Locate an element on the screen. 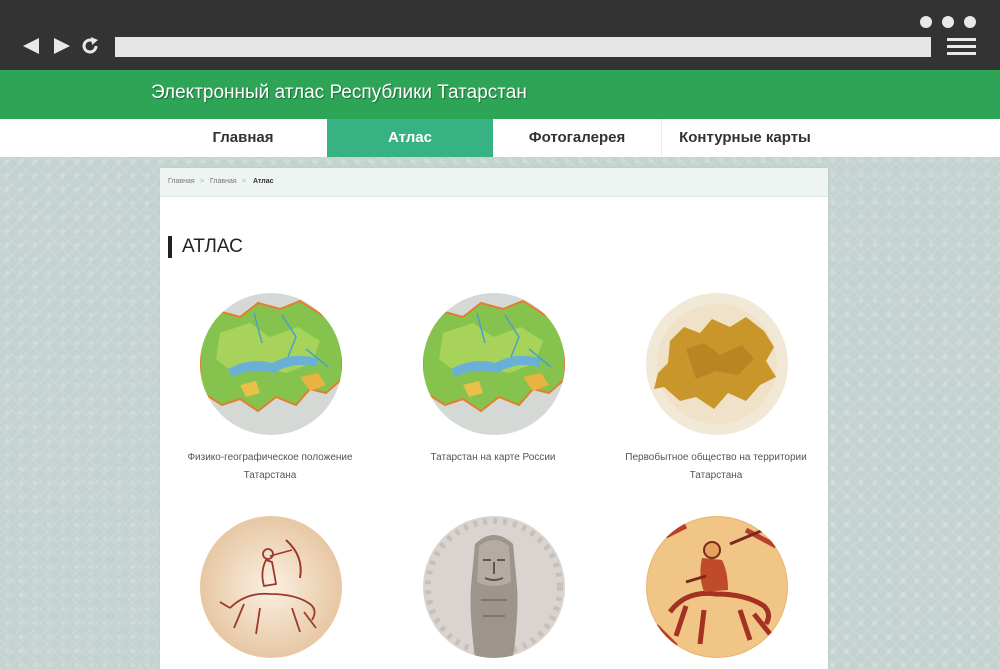  reload-icon is located at coordinates (90, 46).